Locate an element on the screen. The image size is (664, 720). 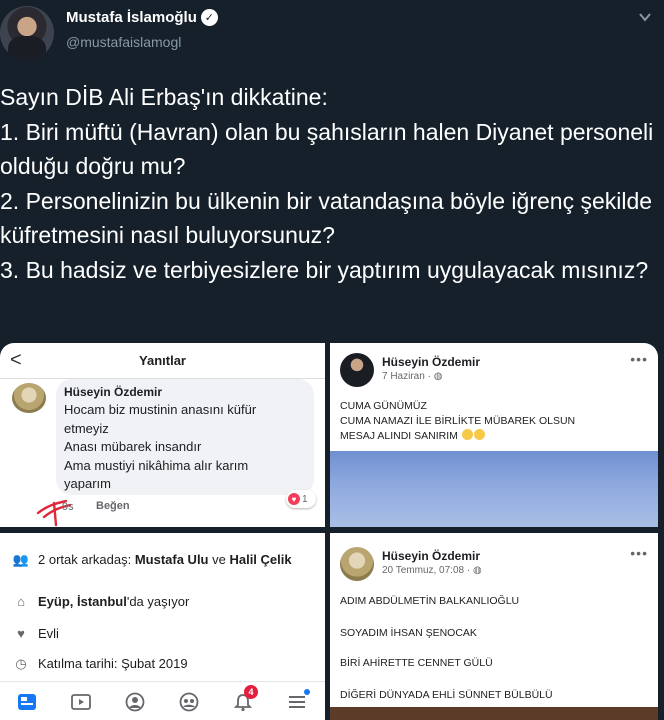
replies-header: < Yanıtlar is located at coordinates (162, 361).